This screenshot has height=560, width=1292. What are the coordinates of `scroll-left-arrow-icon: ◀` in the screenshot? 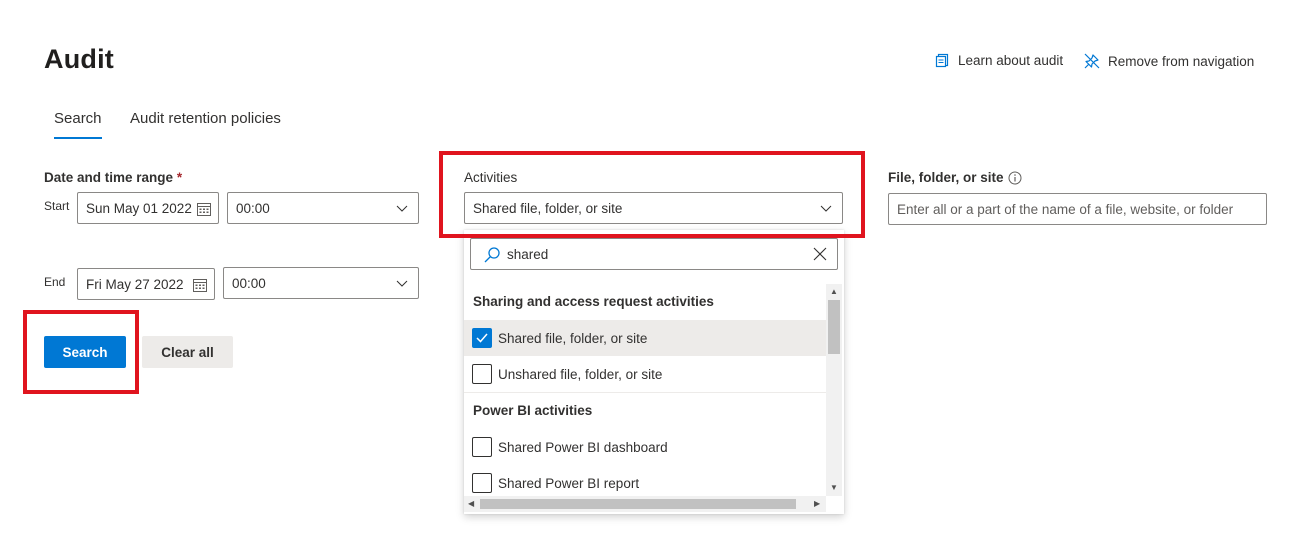 It's located at (471, 504).